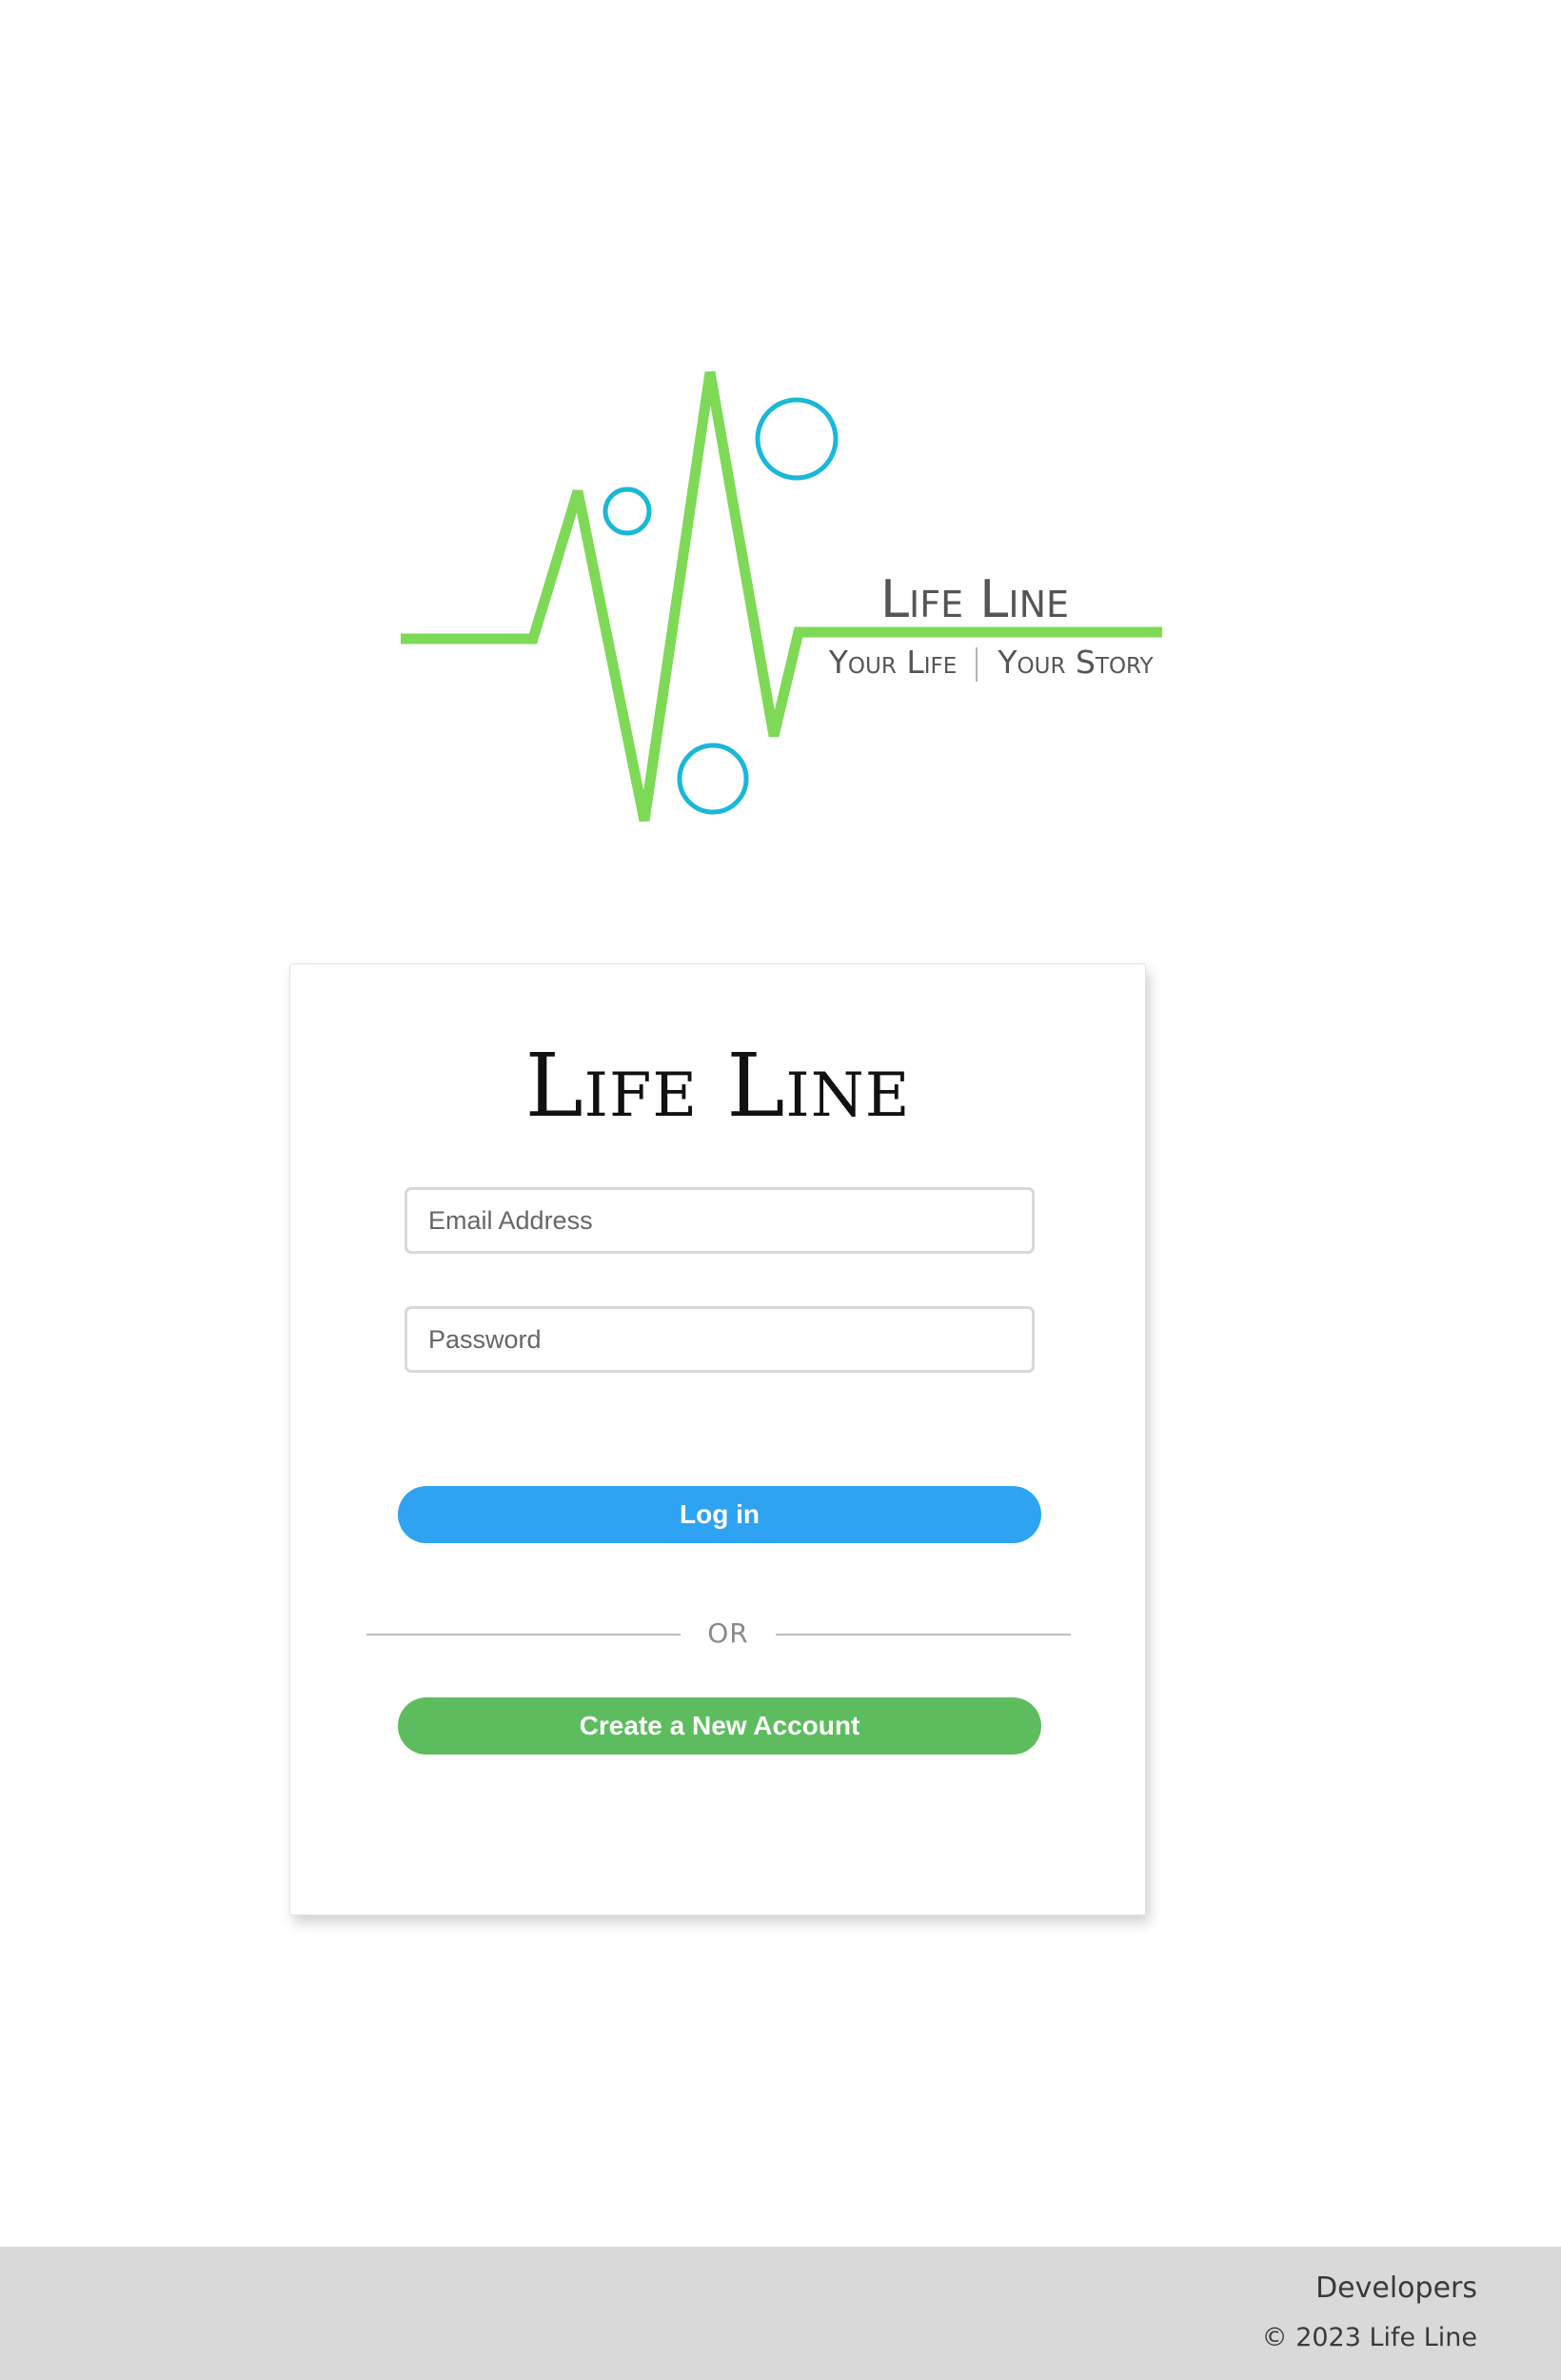 The height and width of the screenshot is (2380, 1561). Describe the element at coordinates (719, 1514) in the screenshot. I see `login-button: Log in` at that location.